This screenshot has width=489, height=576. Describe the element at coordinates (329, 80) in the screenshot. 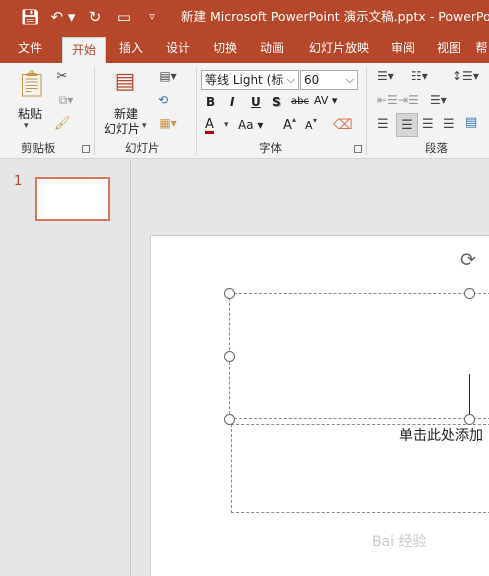

I see `font-size-combo: 60 ⌵` at that location.